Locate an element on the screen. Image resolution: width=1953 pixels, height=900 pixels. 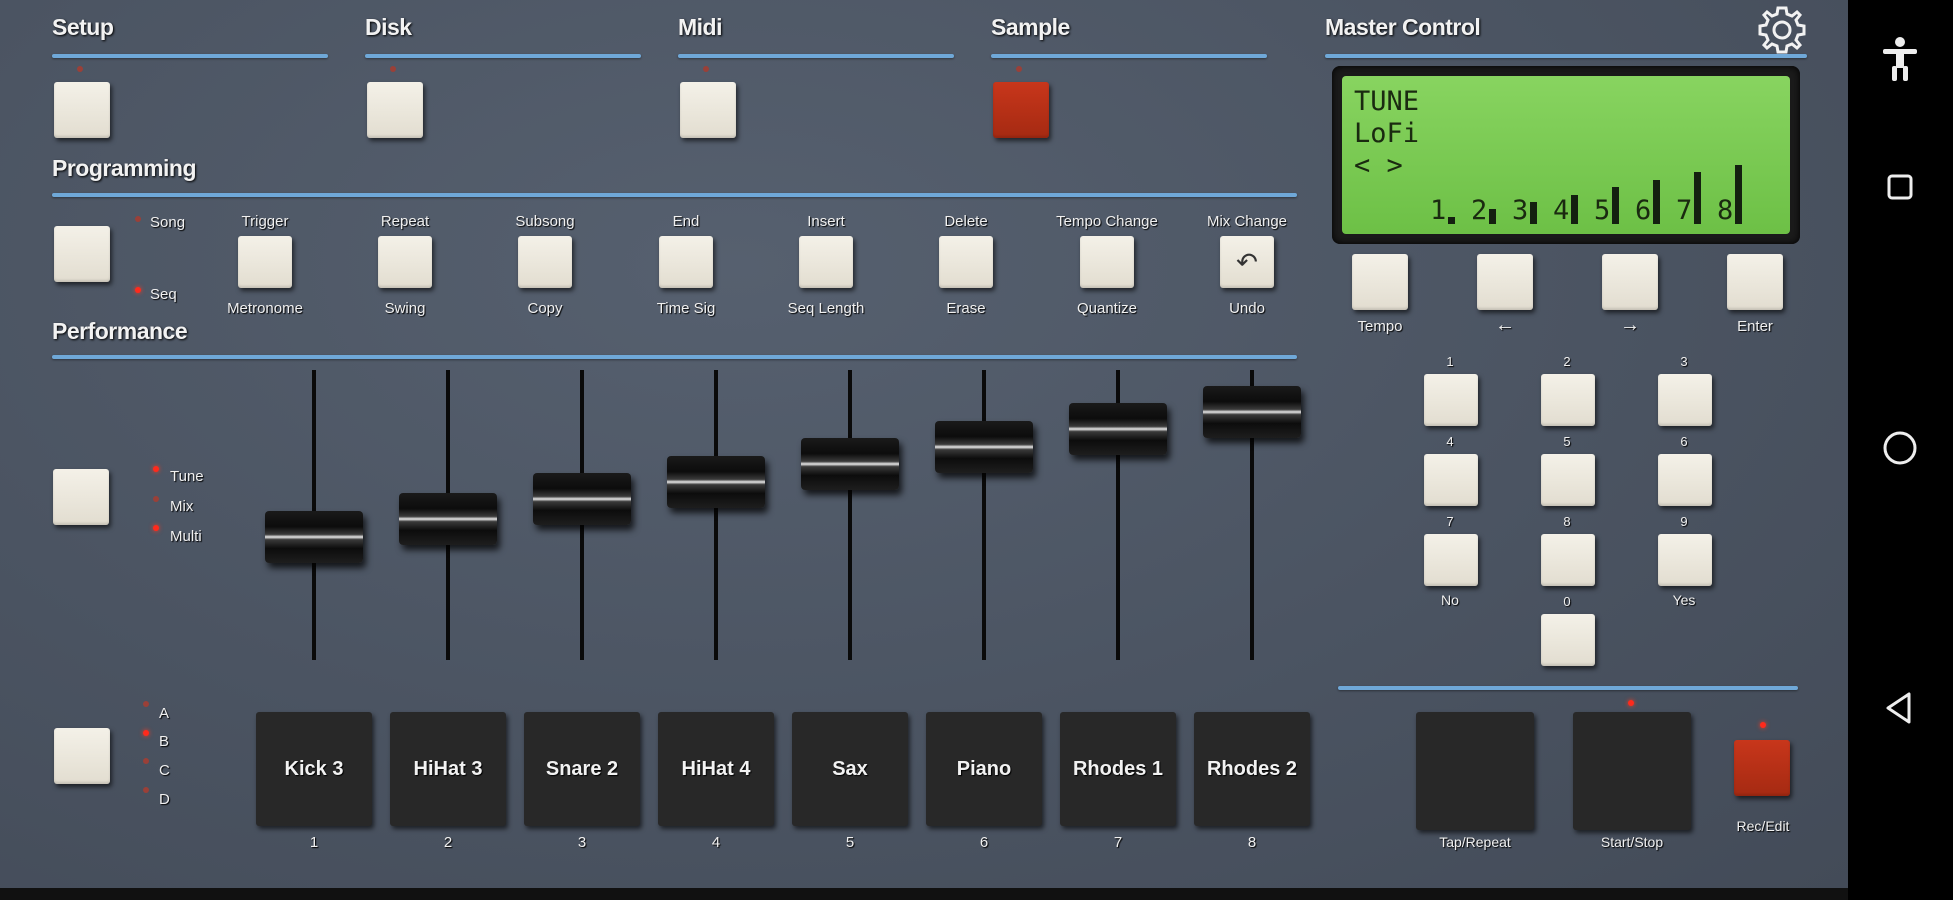
lcd-channel-5: 5 is located at coordinates (1614, 205).